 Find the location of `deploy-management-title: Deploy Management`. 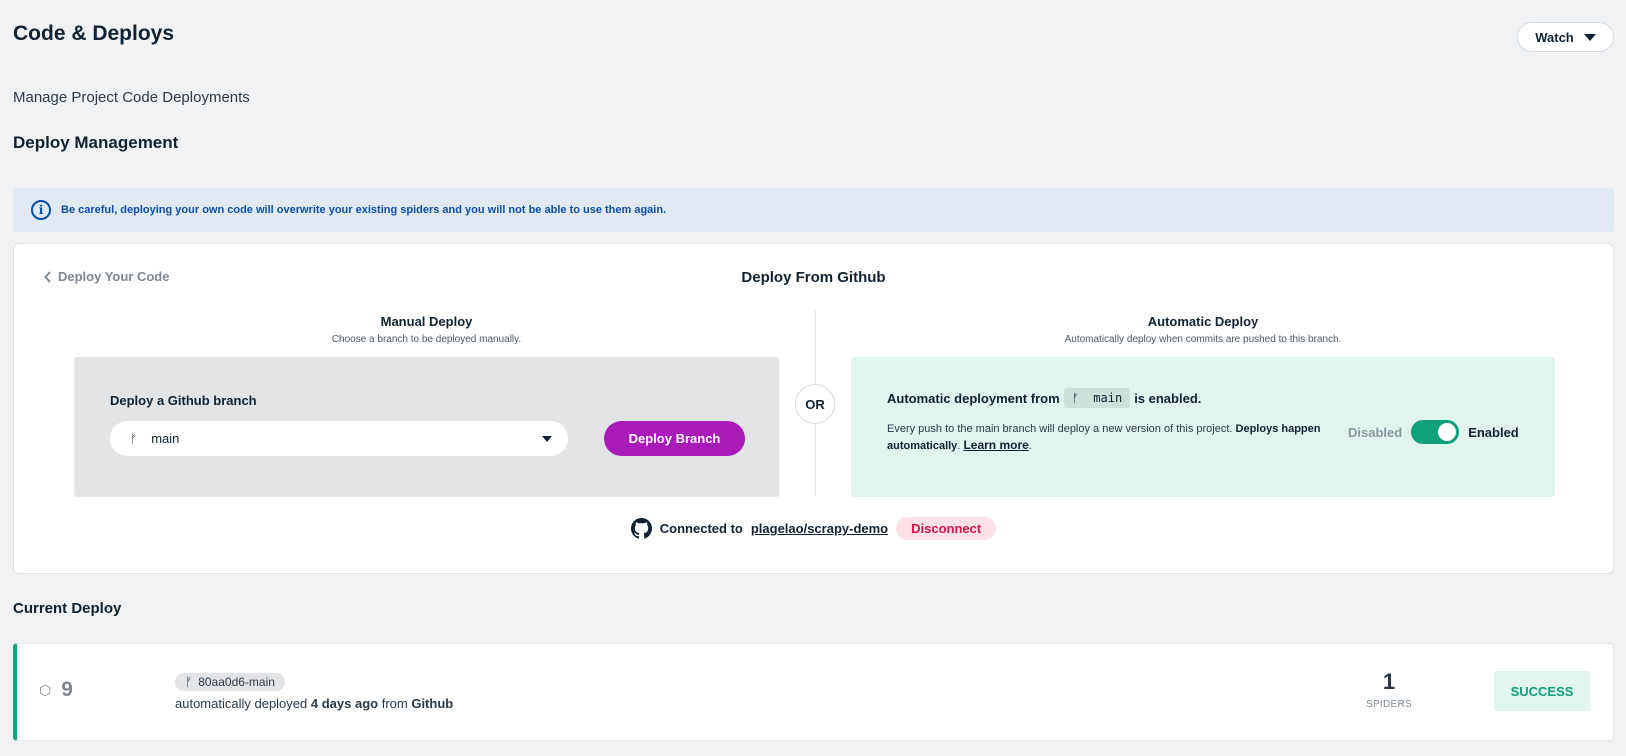

deploy-management-title: Deploy Management is located at coordinates (96, 142).